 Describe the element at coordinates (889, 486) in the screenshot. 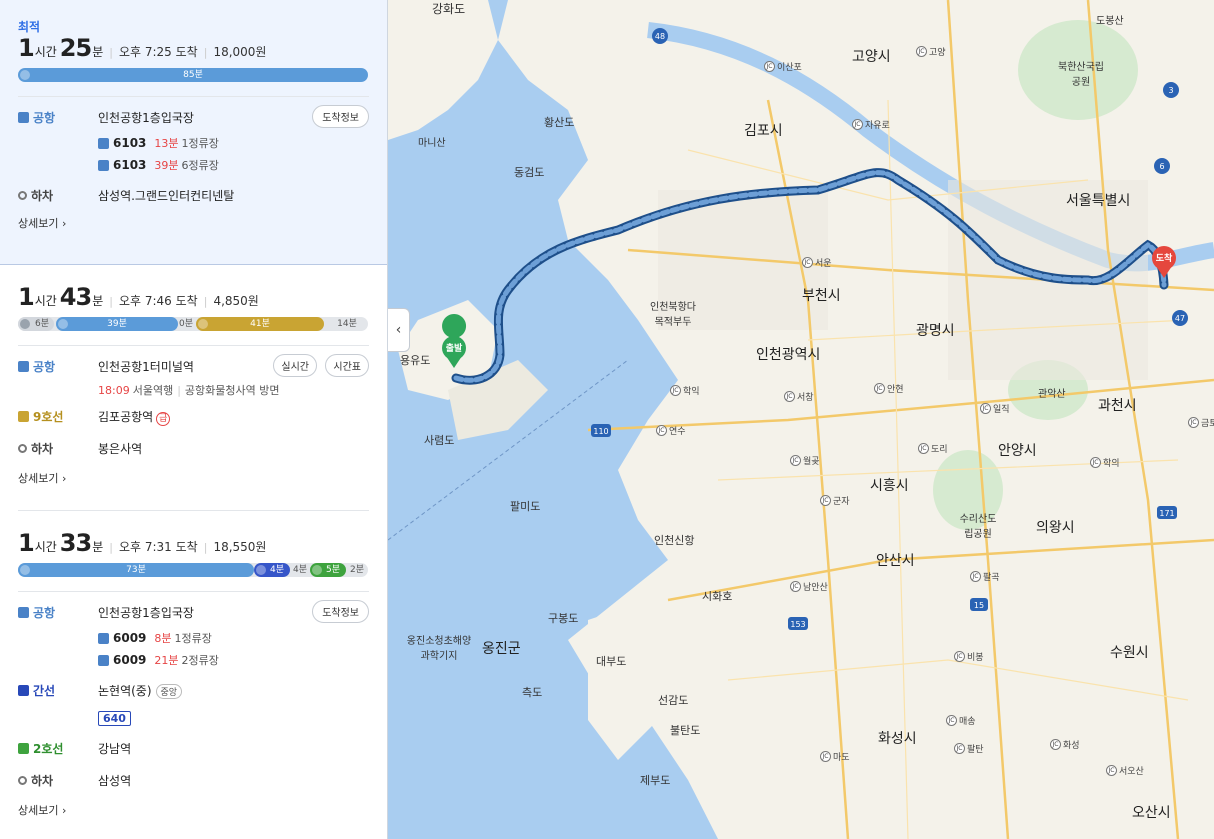

I see `place-label: 시흥시` at that location.